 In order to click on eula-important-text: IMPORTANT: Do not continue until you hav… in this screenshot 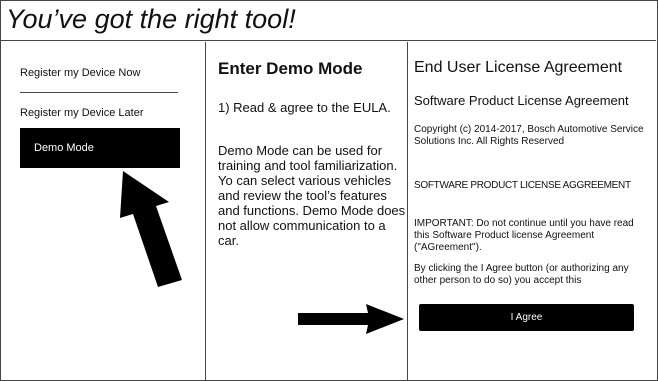, I will do `click(524, 235)`.